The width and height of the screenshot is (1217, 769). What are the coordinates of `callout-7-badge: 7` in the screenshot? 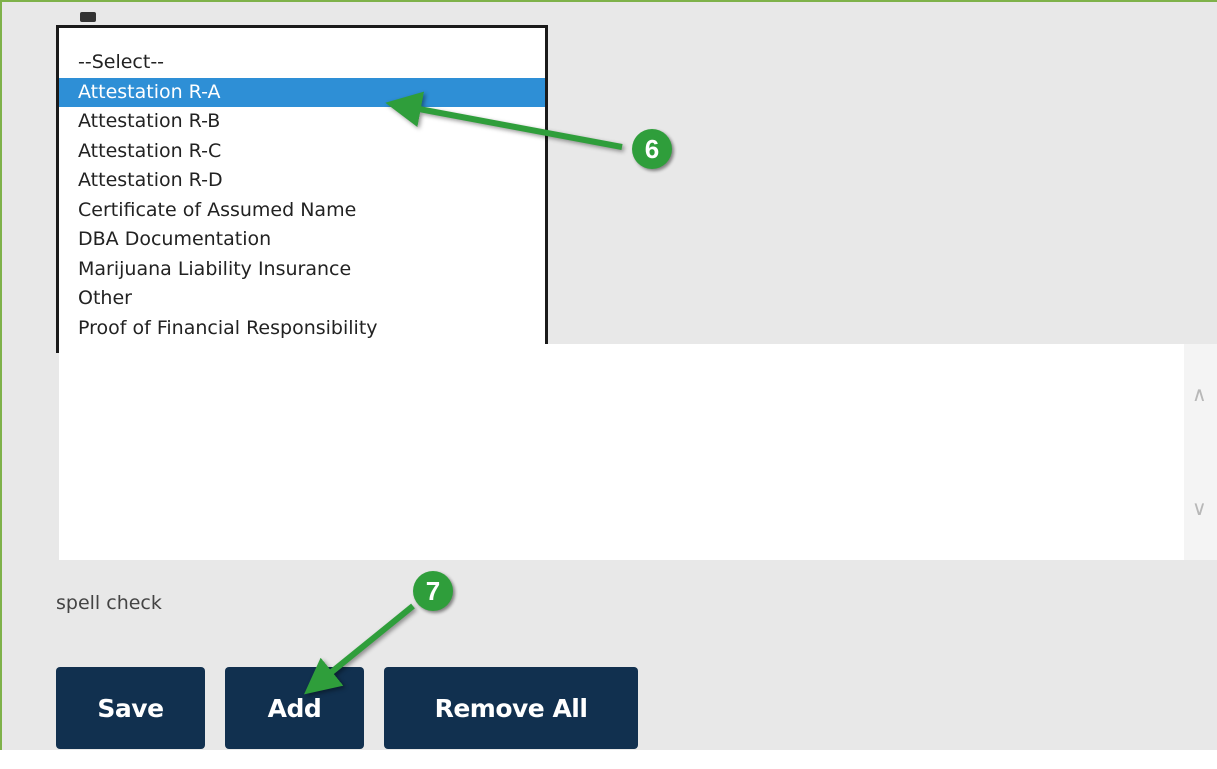 It's located at (433, 591).